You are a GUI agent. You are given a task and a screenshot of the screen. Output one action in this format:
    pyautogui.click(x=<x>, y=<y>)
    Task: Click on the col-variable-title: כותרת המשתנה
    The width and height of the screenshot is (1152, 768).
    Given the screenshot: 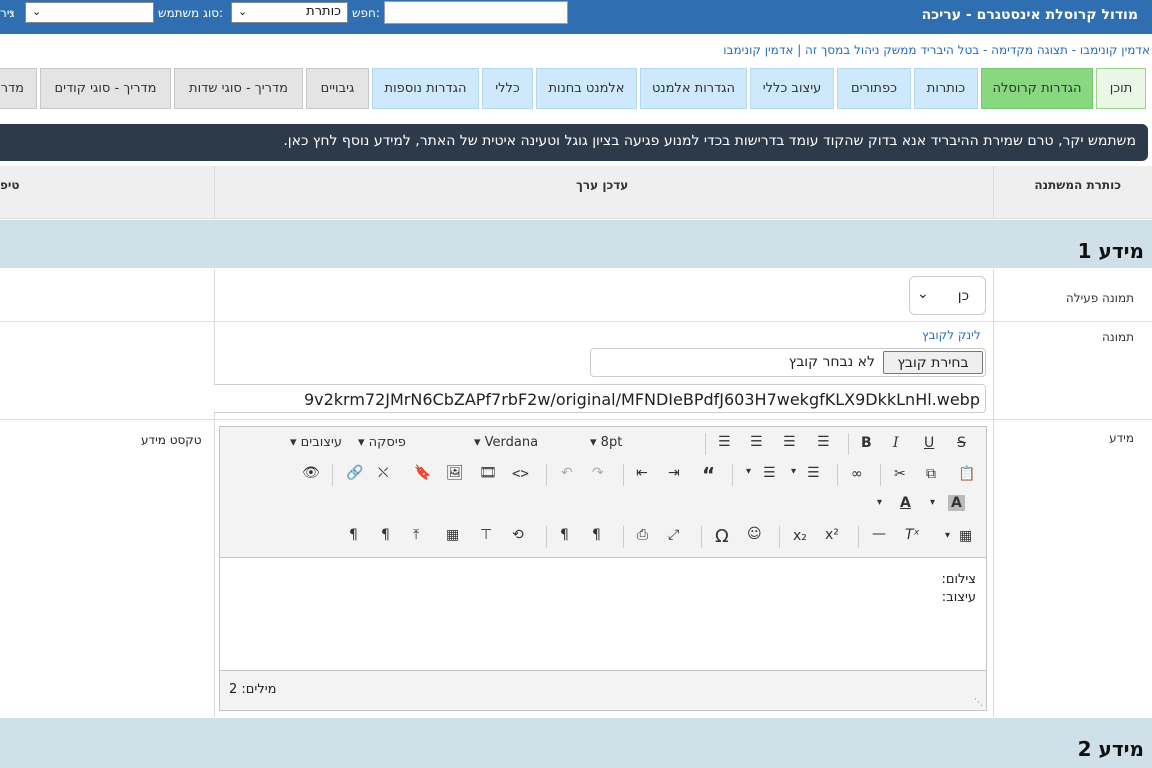 What is the action you would take?
    pyautogui.click(x=1077, y=185)
    